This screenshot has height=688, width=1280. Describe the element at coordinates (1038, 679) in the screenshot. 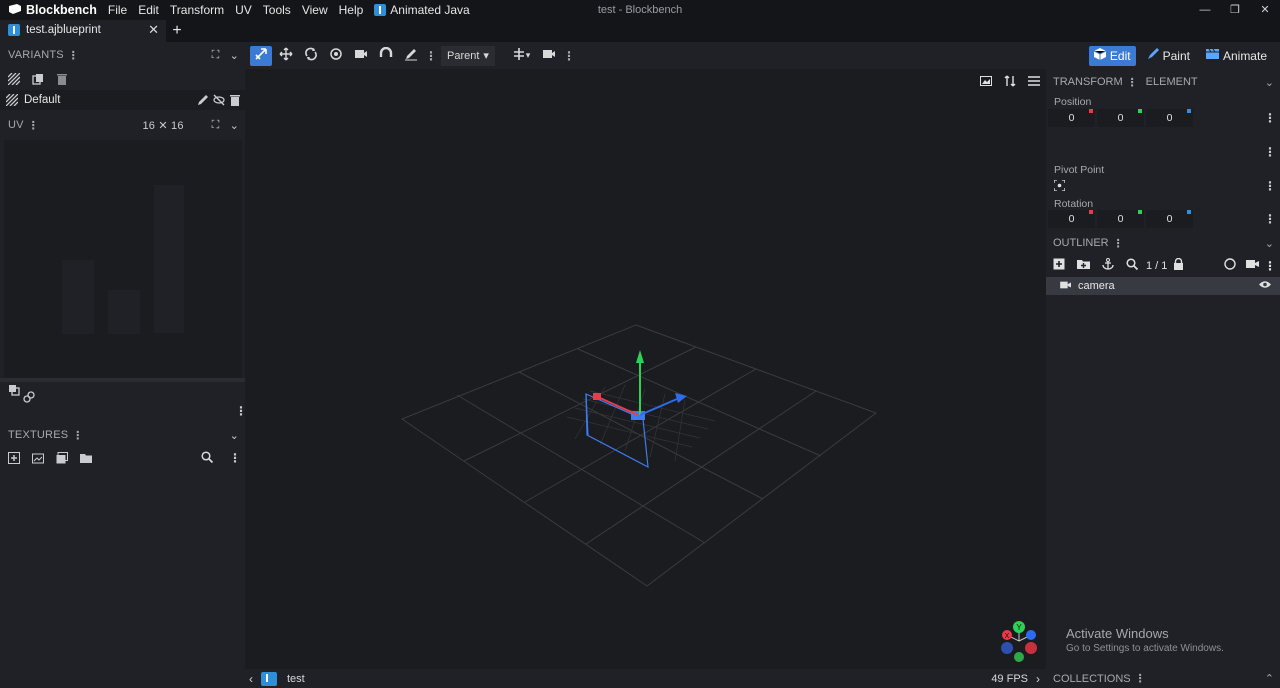

I see `chevron-right-icon: ›` at that location.